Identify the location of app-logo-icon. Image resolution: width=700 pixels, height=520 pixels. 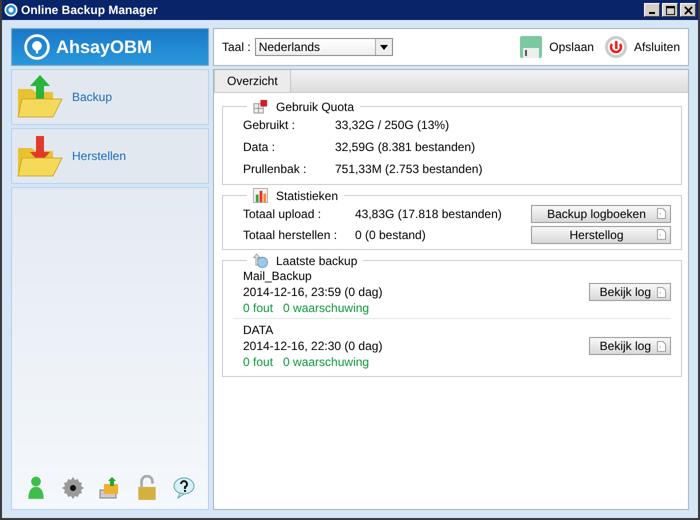
(11, 10).